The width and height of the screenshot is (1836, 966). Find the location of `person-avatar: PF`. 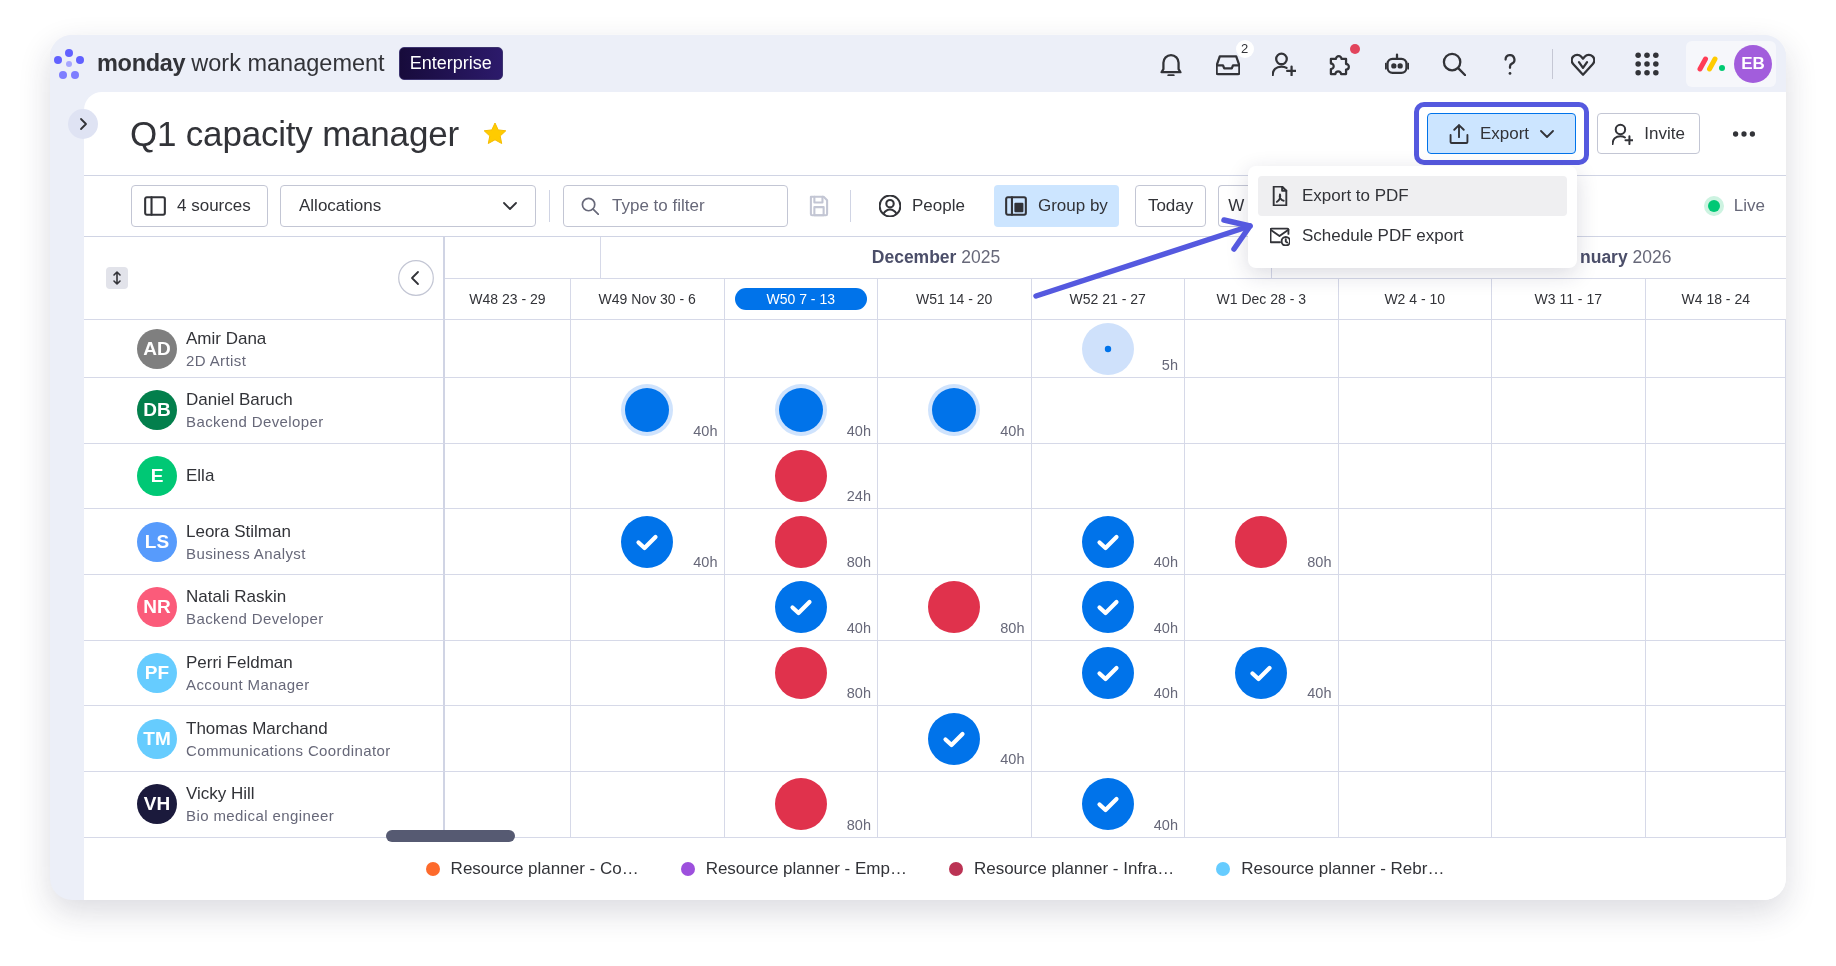

person-avatar: PF is located at coordinates (157, 673).